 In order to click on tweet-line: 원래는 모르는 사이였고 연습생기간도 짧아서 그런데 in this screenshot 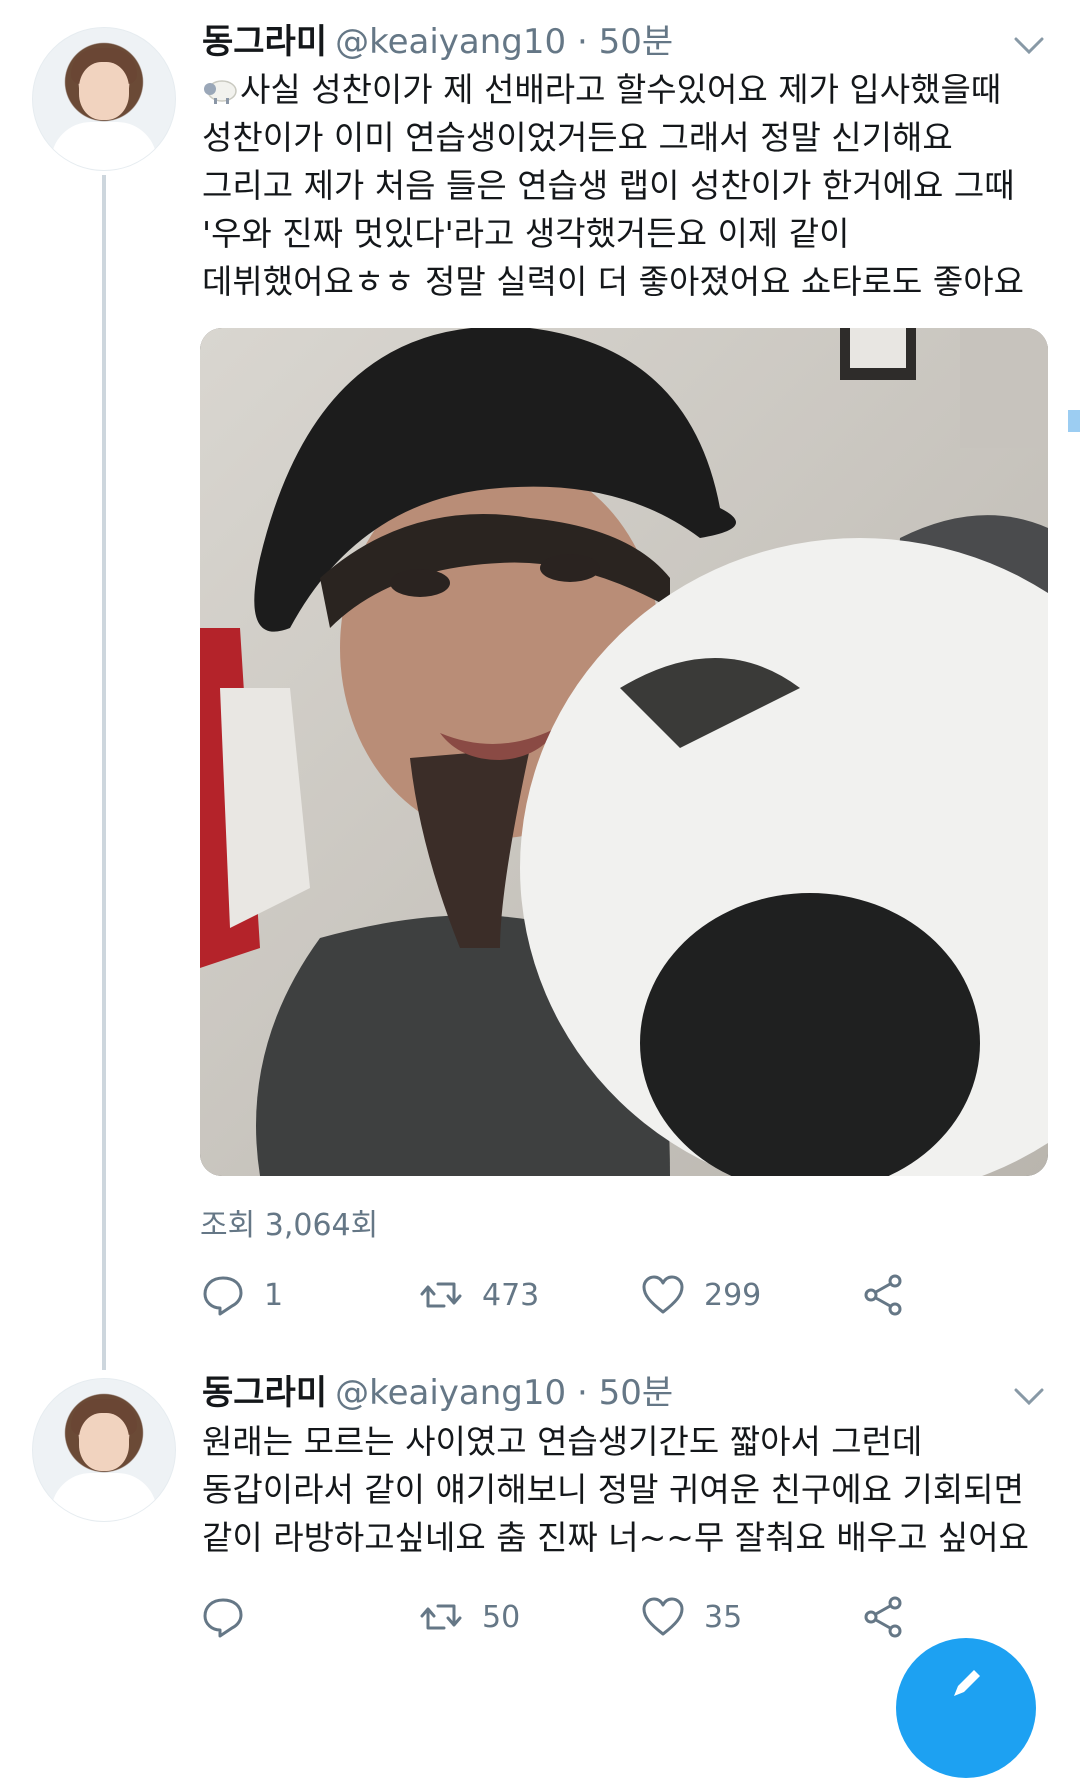, I will do `click(562, 1441)`.